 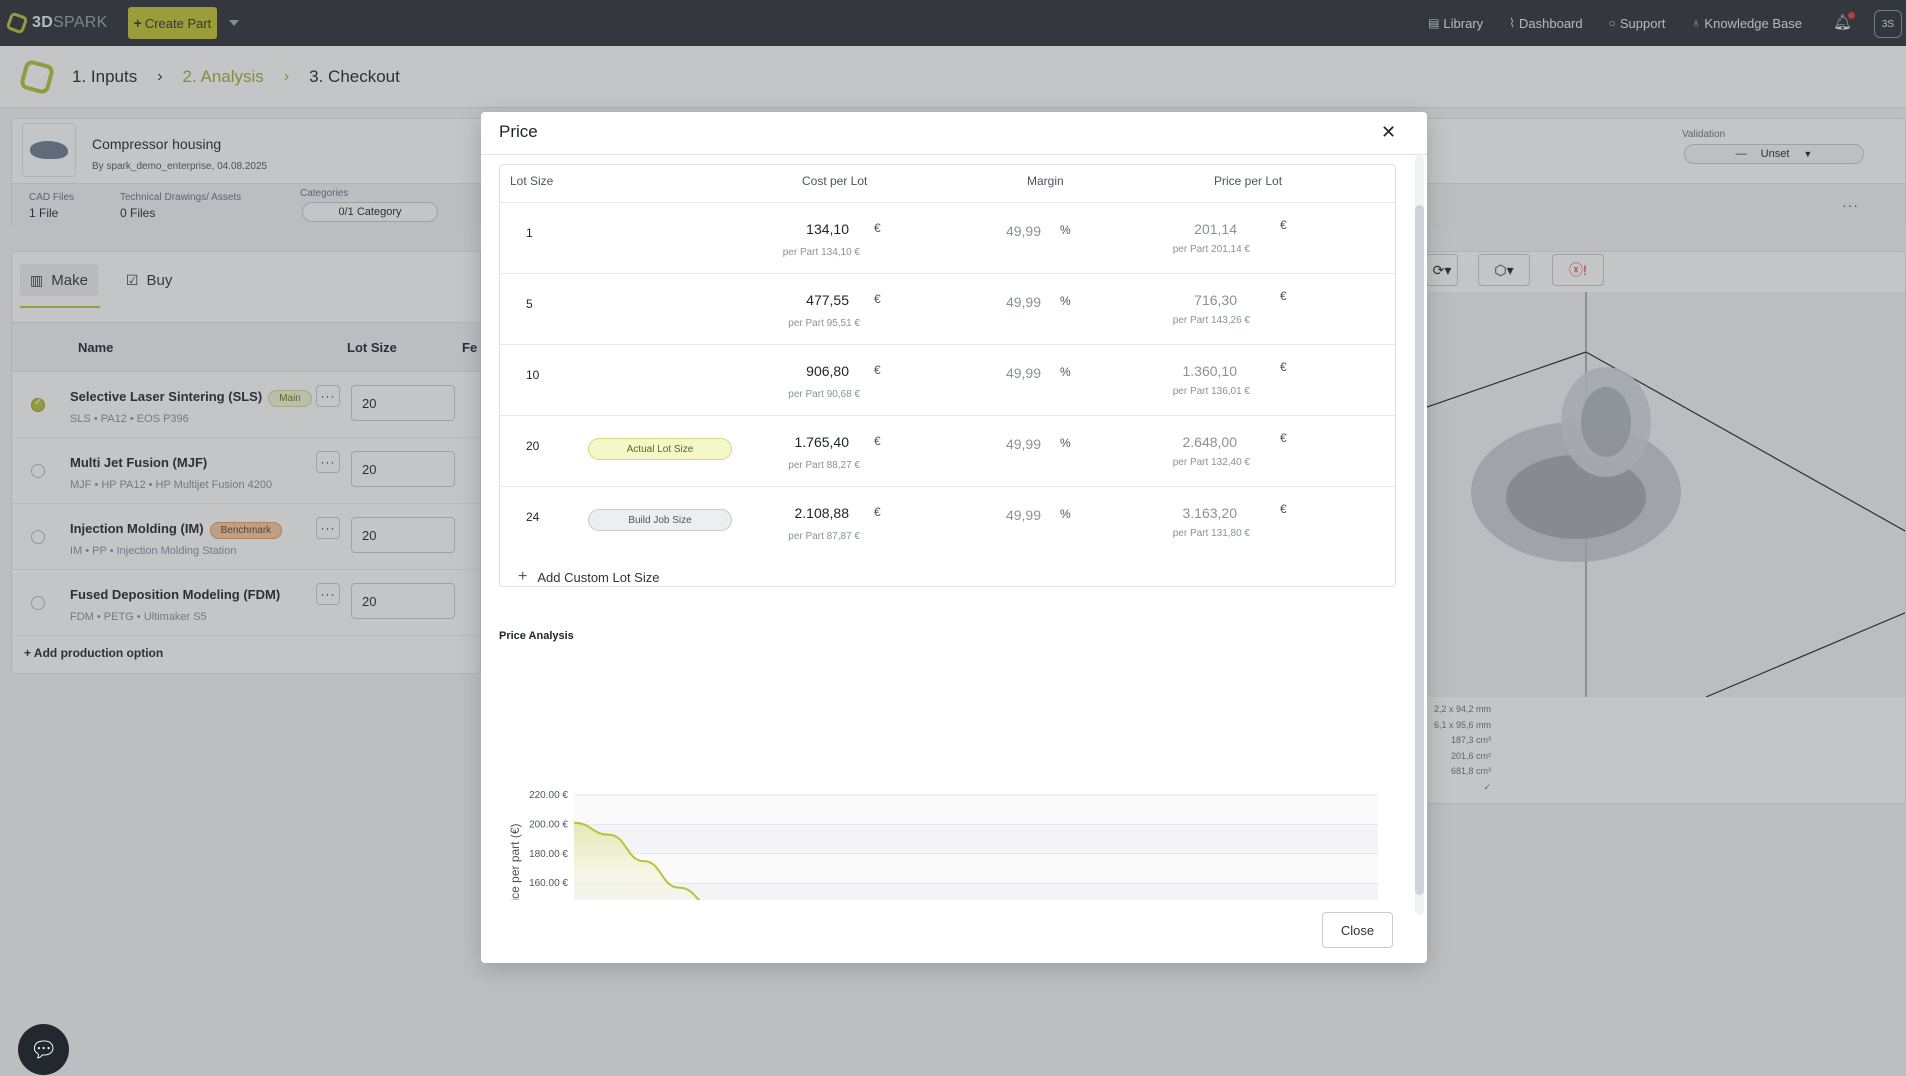 I want to click on row-cost-per-lot: 906,80, so click(x=827, y=371).